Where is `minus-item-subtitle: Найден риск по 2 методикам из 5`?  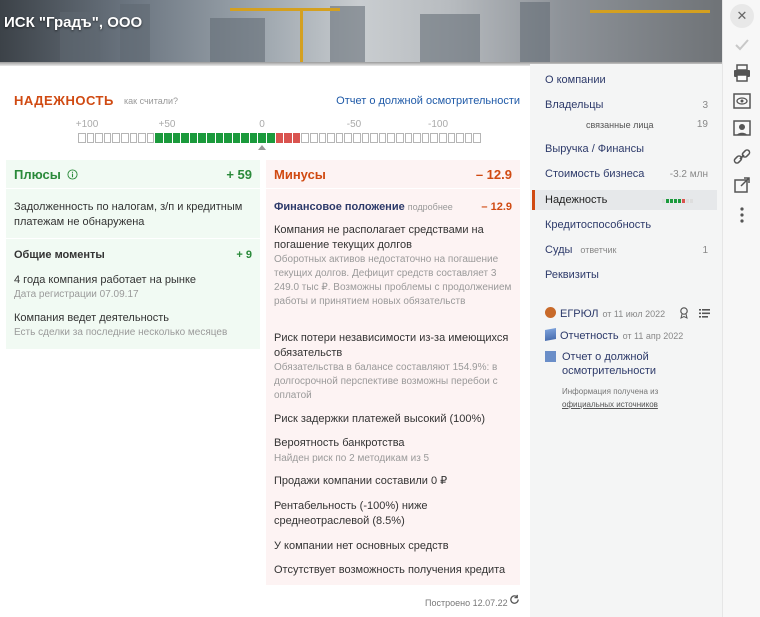 minus-item-subtitle: Найден риск по 2 методикам из 5 is located at coordinates (352, 458).